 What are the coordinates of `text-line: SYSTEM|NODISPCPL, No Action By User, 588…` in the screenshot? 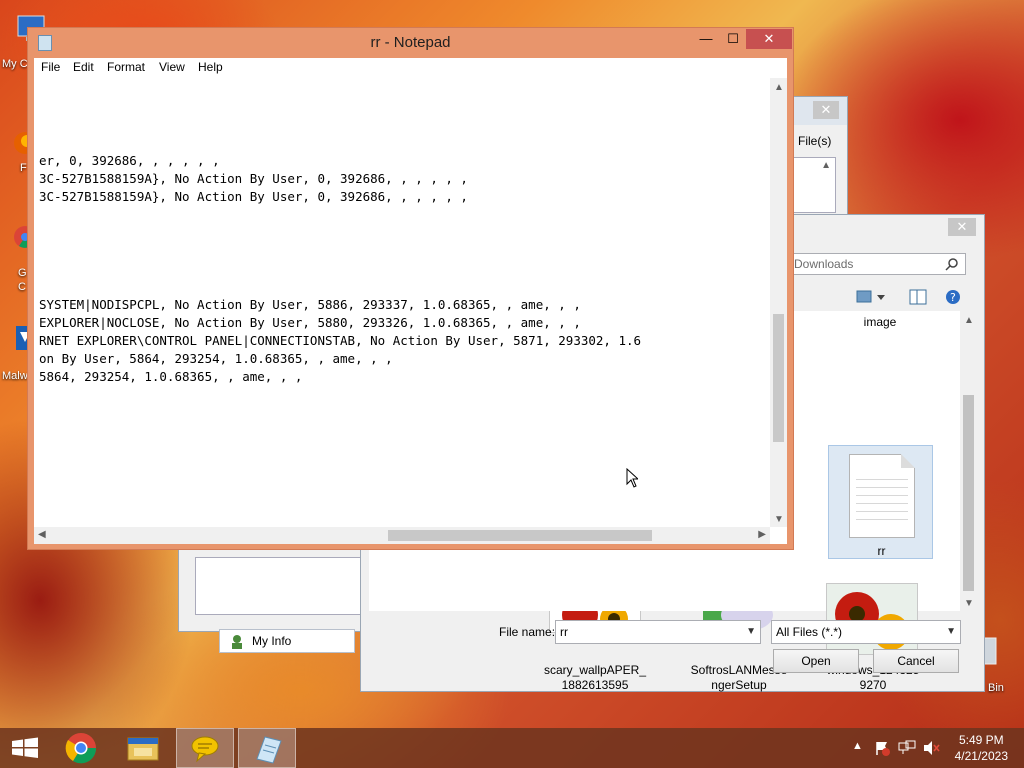 It's located at (310, 304).